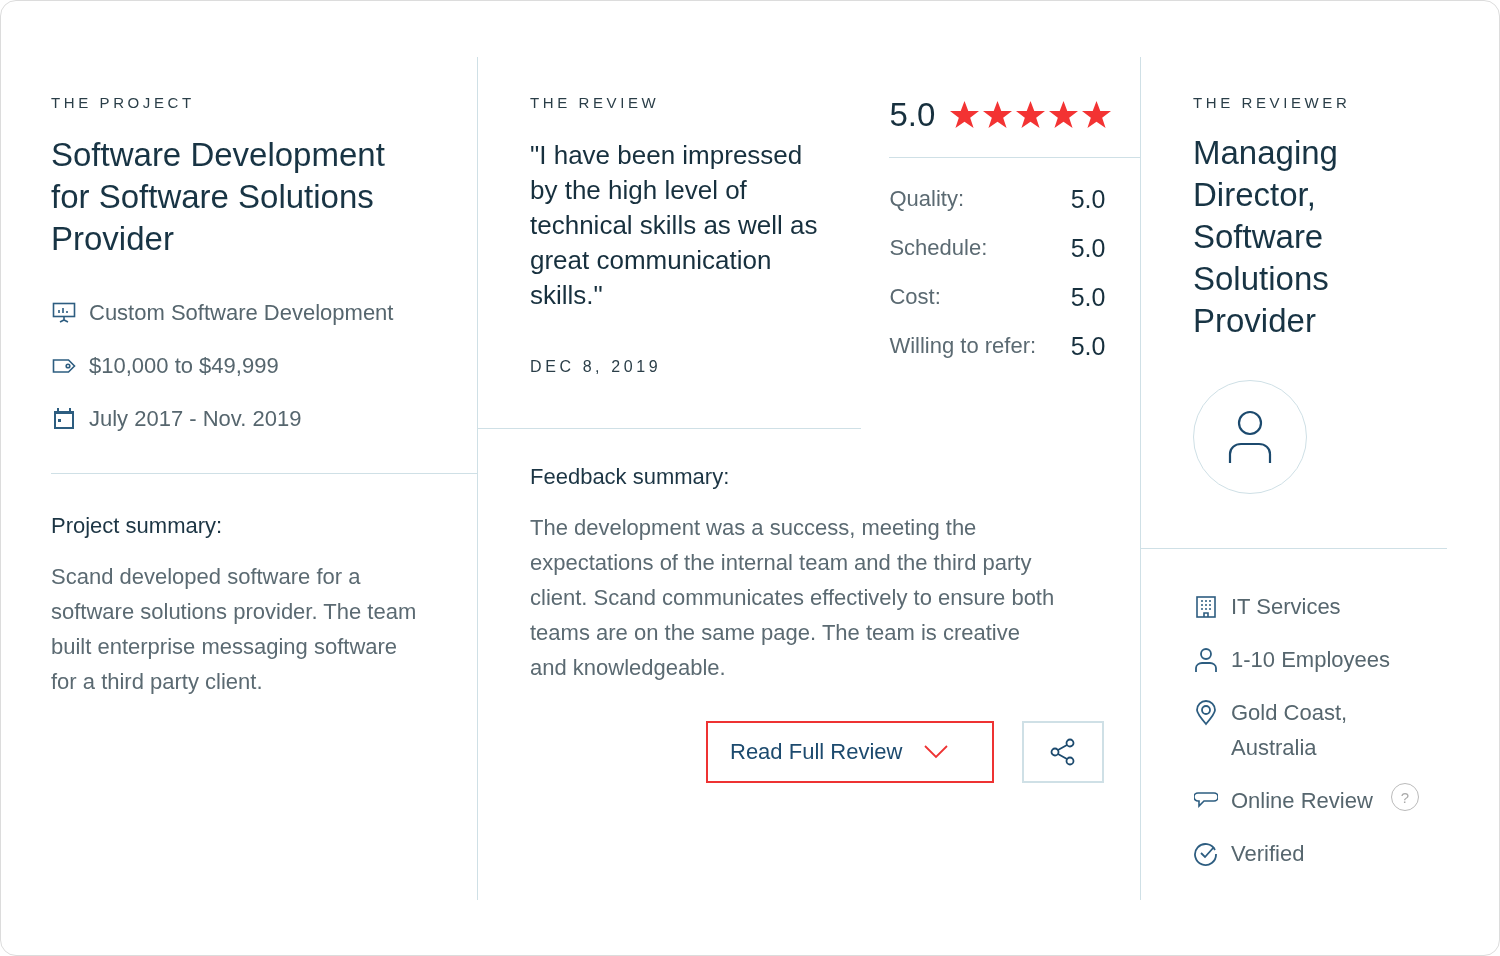 The width and height of the screenshot is (1500, 956). What do you see at coordinates (234, 629) in the screenshot?
I see `project-summary: Scand developed software for a software solutions provider. The team built enterprise messaging software for a third party client.` at bounding box center [234, 629].